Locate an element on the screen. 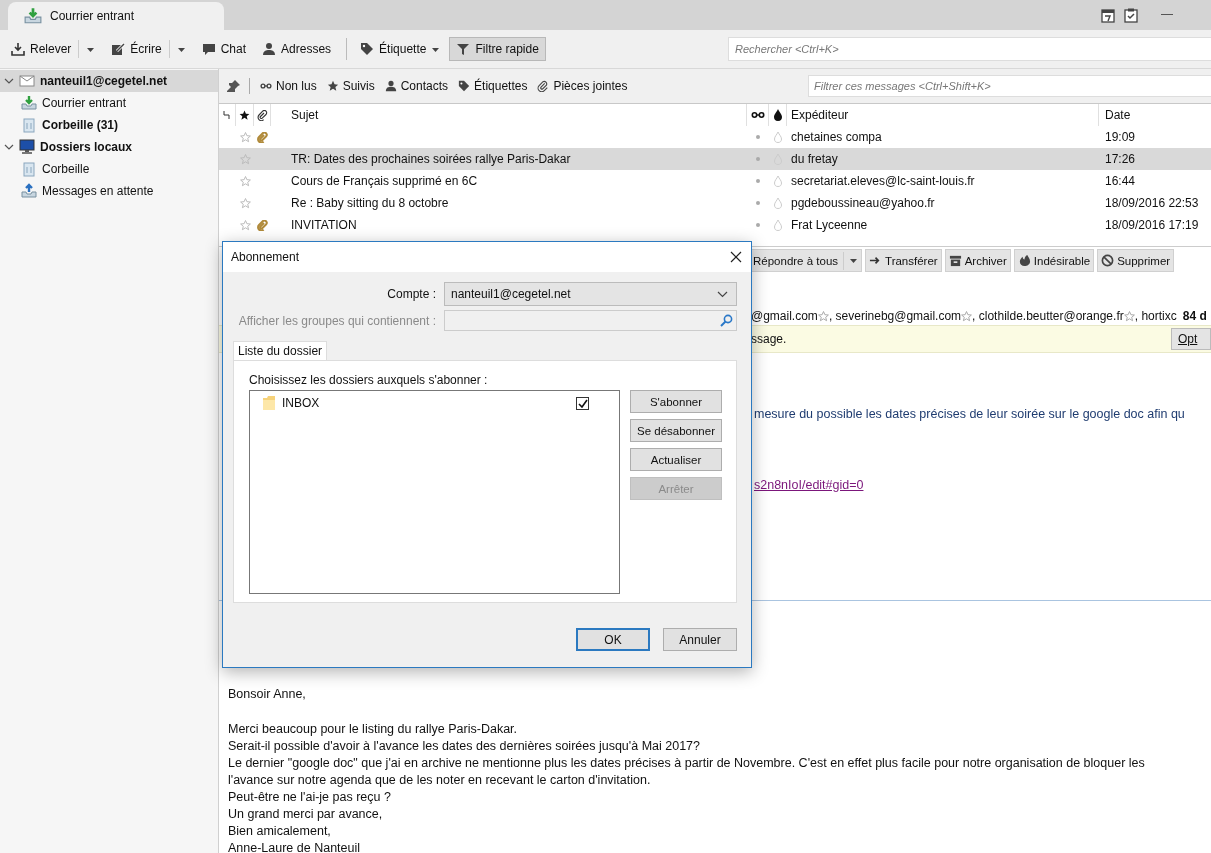  dialog-tab: Liste du dossier is located at coordinates (280, 350).